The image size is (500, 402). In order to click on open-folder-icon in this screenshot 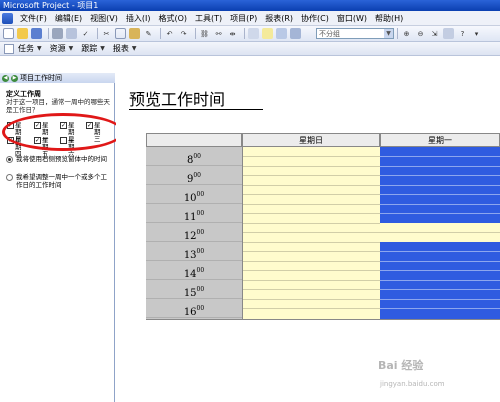, I will do `click(22, 33)`.